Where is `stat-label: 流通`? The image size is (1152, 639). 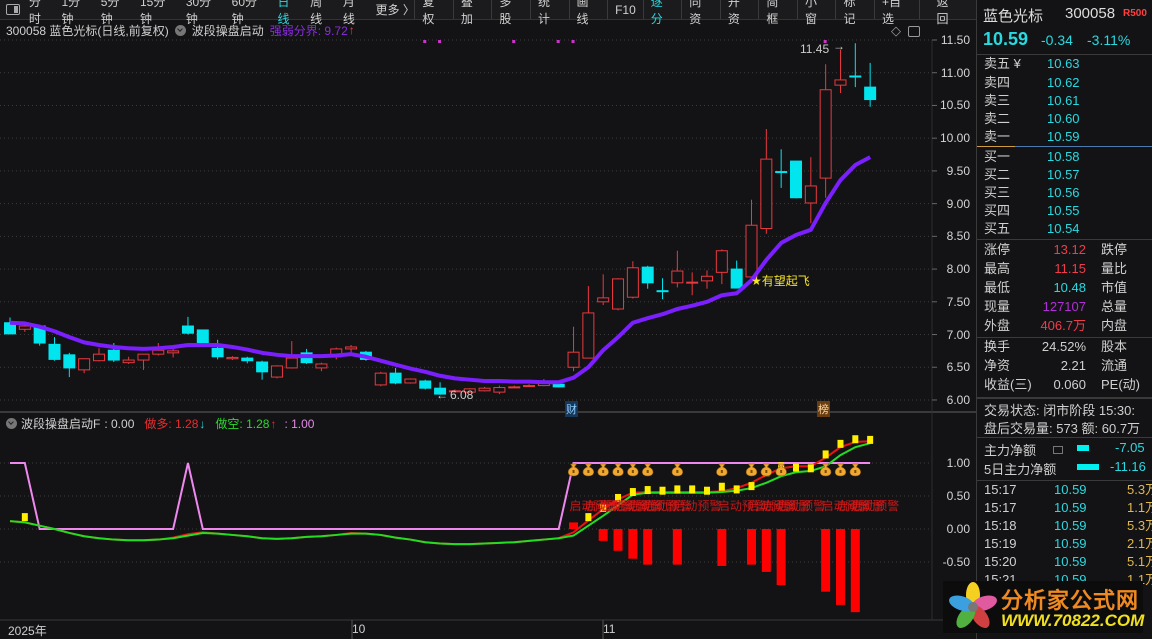 stat-label: 流通 is located at coordinates (1114, 365).